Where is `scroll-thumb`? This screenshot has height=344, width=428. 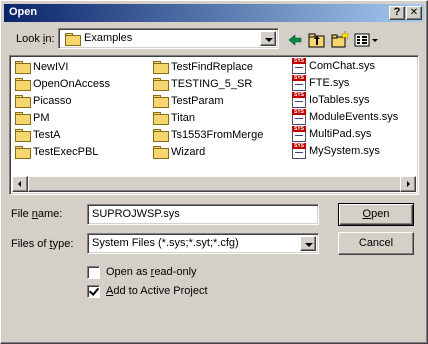
scroll-thumb is located at coordinates (215, 184).